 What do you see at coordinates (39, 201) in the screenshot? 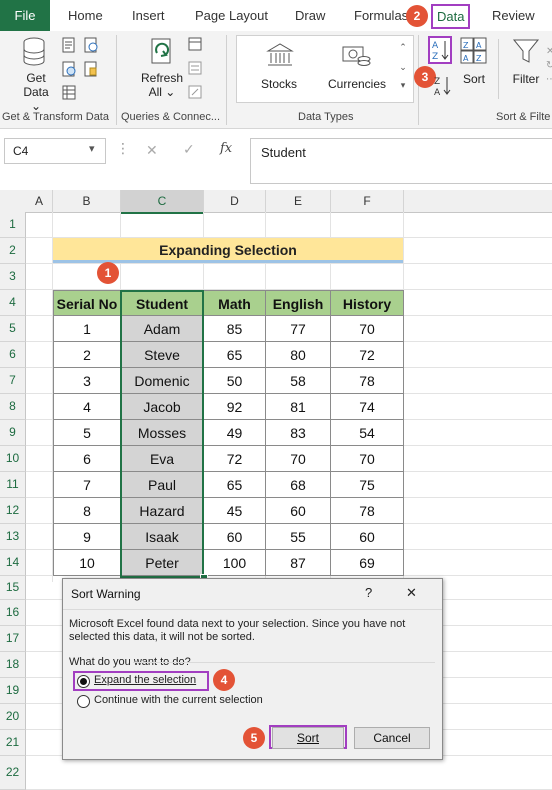
I see `column-header-a: A` at bounding box center [39, 201].